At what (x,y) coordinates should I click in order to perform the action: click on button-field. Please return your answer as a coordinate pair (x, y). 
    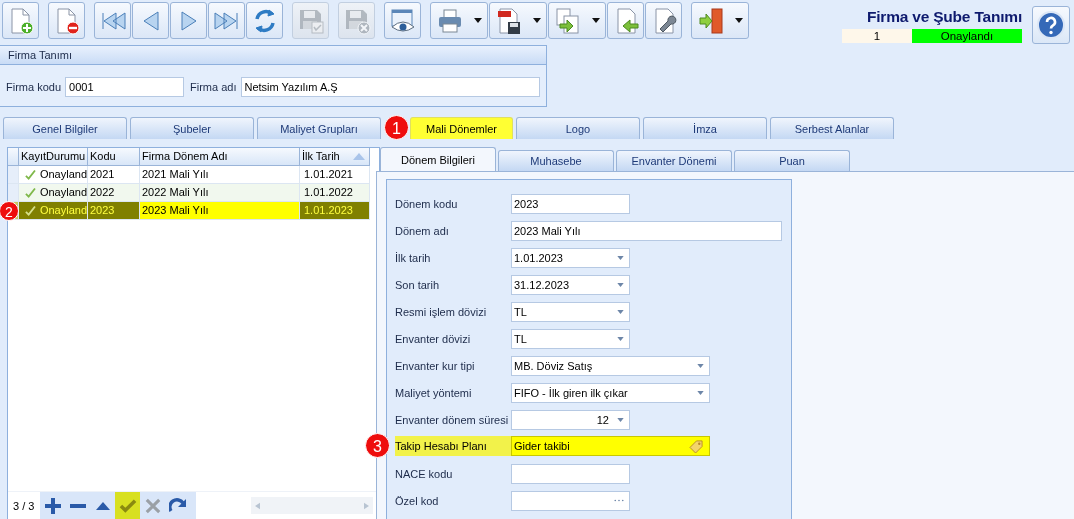
    Looking at the image, I should click on (570, 500).